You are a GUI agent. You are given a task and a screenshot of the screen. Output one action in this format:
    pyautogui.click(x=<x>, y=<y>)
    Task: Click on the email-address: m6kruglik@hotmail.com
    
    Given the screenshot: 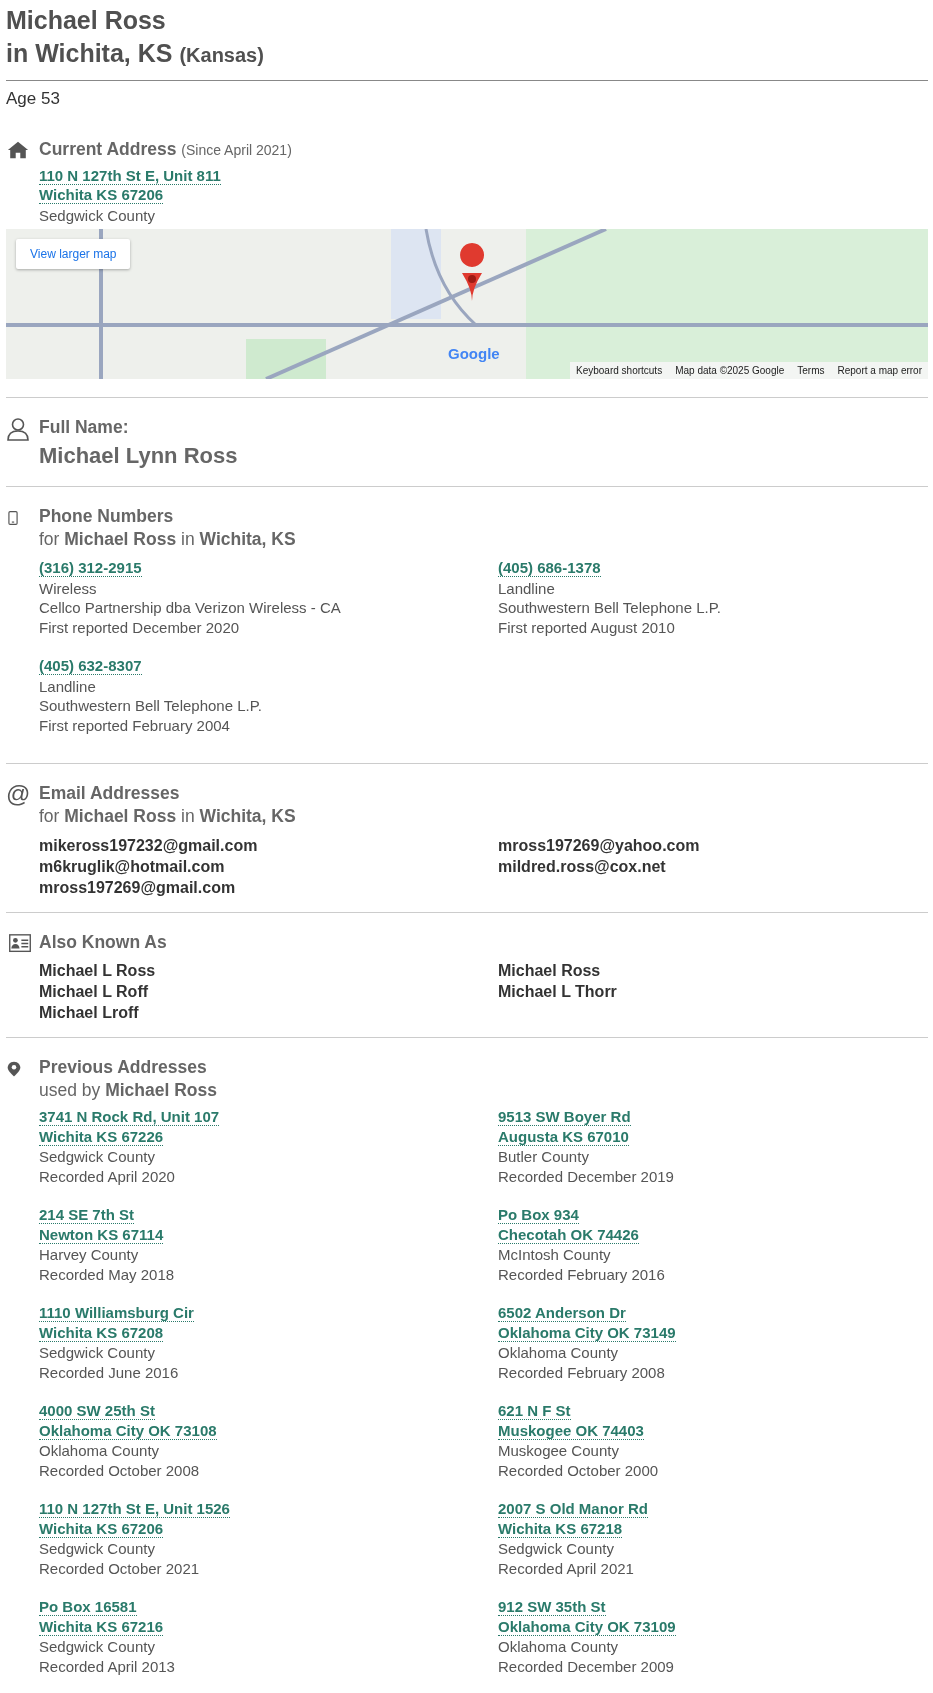 What is the action you would take?
    pyautogui.click(x=132, y=867)
    